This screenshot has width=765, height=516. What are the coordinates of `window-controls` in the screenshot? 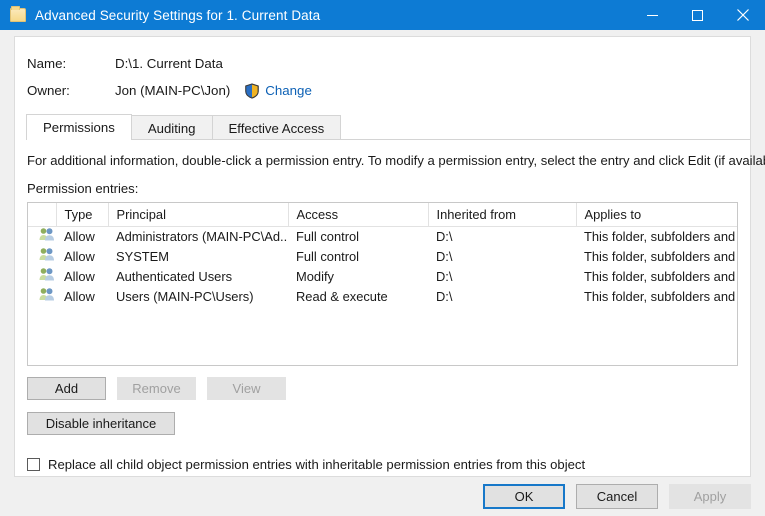 It's located at (697, 15).